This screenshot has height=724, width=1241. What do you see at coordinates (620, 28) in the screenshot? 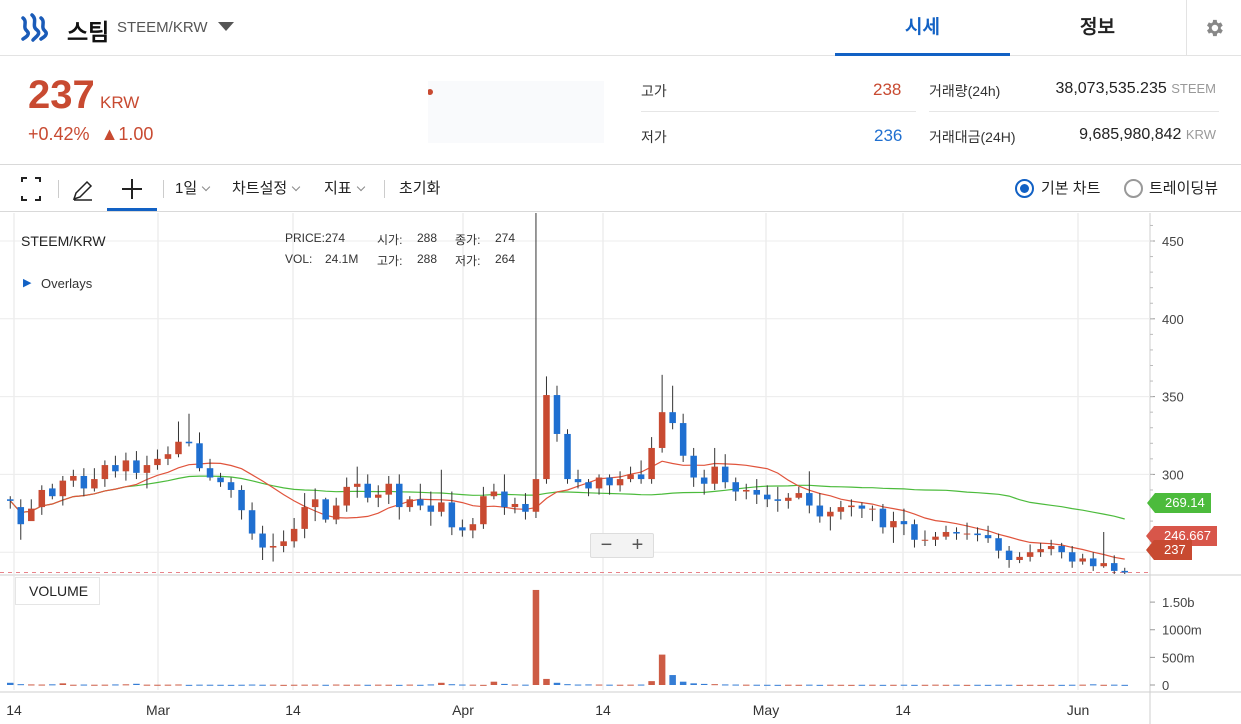
I see `header: 스팀 STEEM/KRW 시세 정보` at bounding box center [620, 28].